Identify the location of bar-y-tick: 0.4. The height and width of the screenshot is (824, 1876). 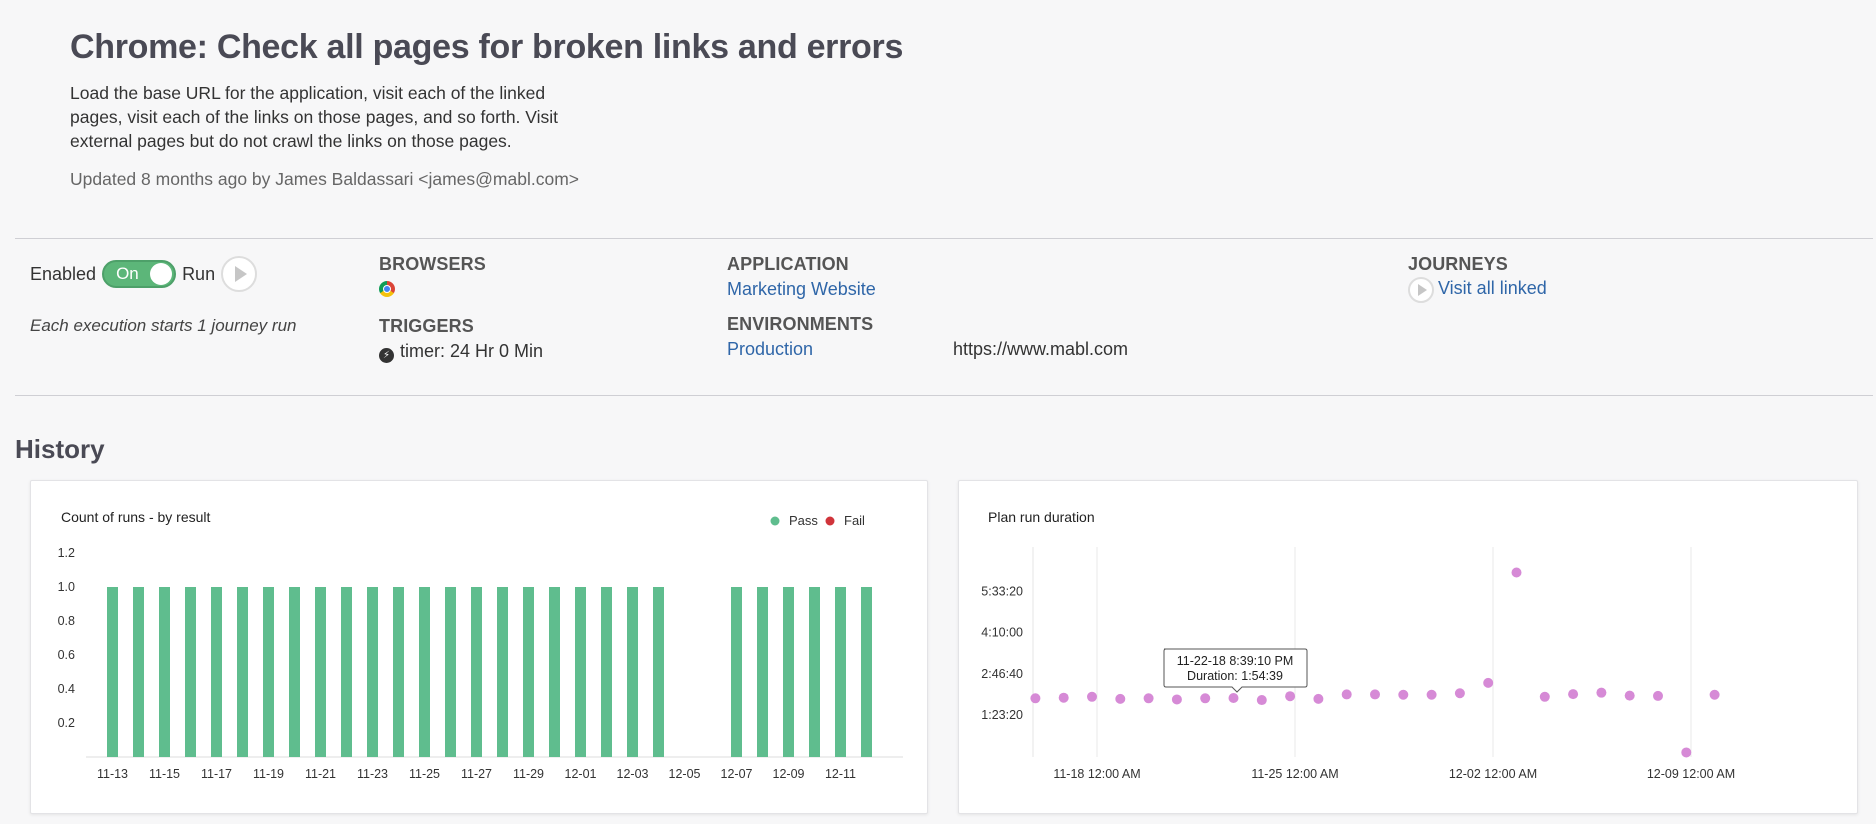
(66, 689).